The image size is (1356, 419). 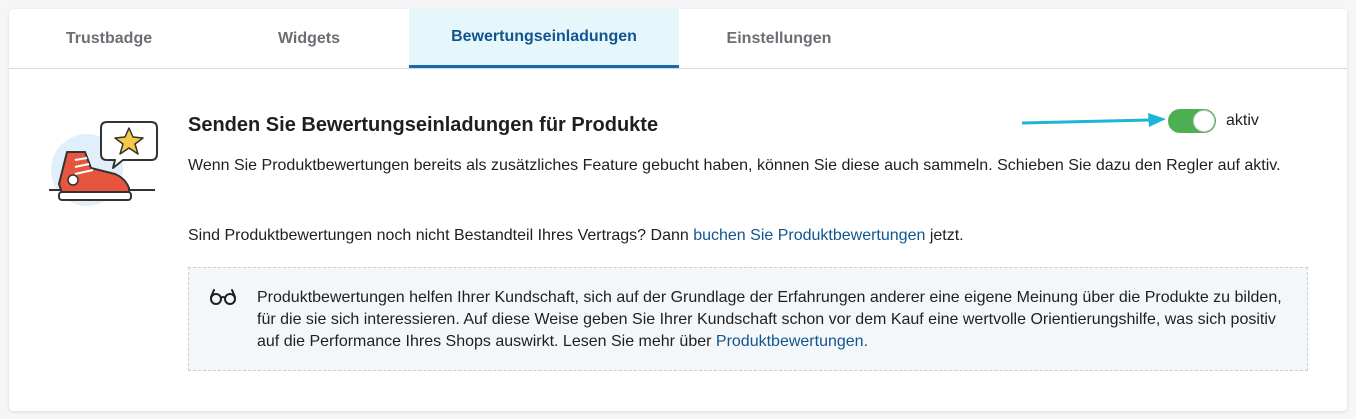 What do you see at coordinates (944, 235) in the screenshot?
I see `booking-text-after: jetzt.` at bounding box center [944, 235].